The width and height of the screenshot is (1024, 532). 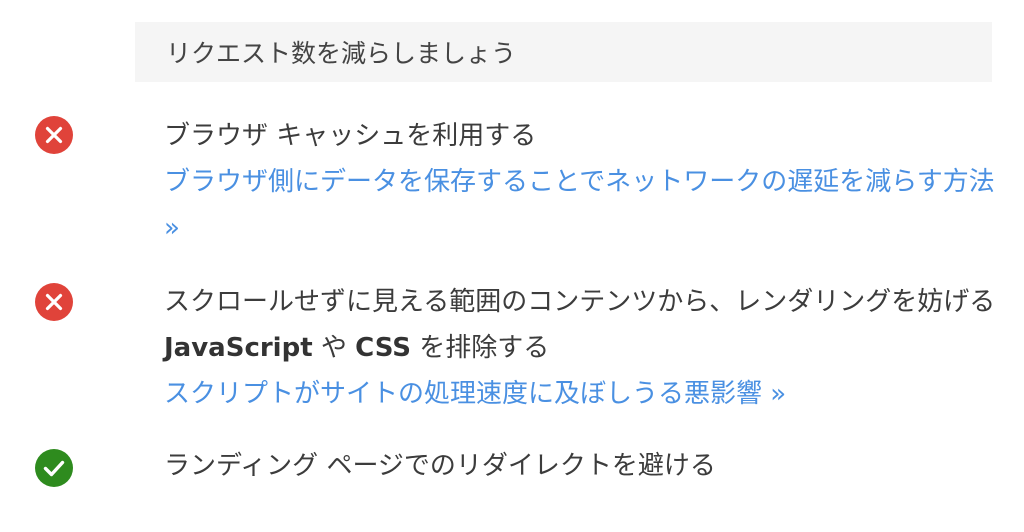 I want to click on checkmark-icon, so click(x=54, y=468).